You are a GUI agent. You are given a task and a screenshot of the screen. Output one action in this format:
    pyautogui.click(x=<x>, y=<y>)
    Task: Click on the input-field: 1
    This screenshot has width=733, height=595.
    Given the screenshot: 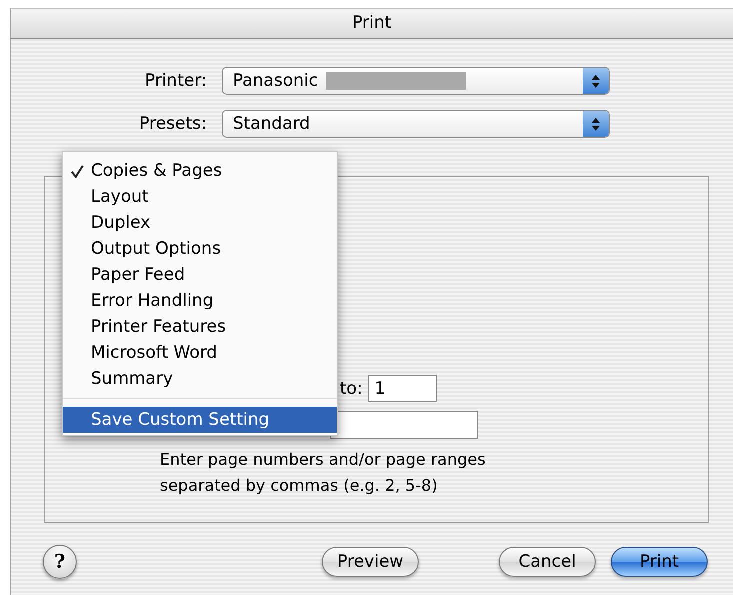 What is the action you would take?
    pyautogui.click(x=402, y=388)
    